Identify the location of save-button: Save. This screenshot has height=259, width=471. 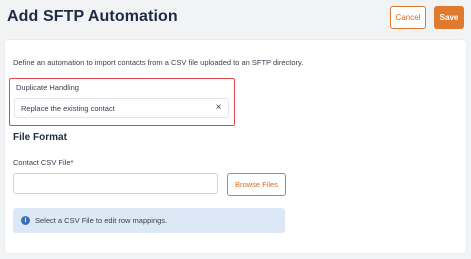
(449, 17).